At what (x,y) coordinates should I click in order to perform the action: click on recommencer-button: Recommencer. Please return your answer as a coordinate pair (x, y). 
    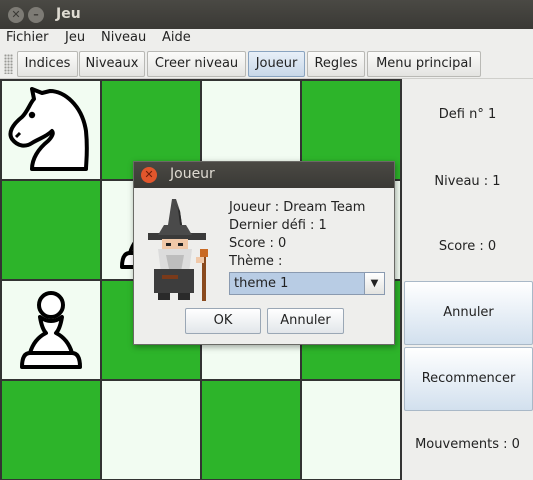
    Looking at the image, I should click on (468, 379).